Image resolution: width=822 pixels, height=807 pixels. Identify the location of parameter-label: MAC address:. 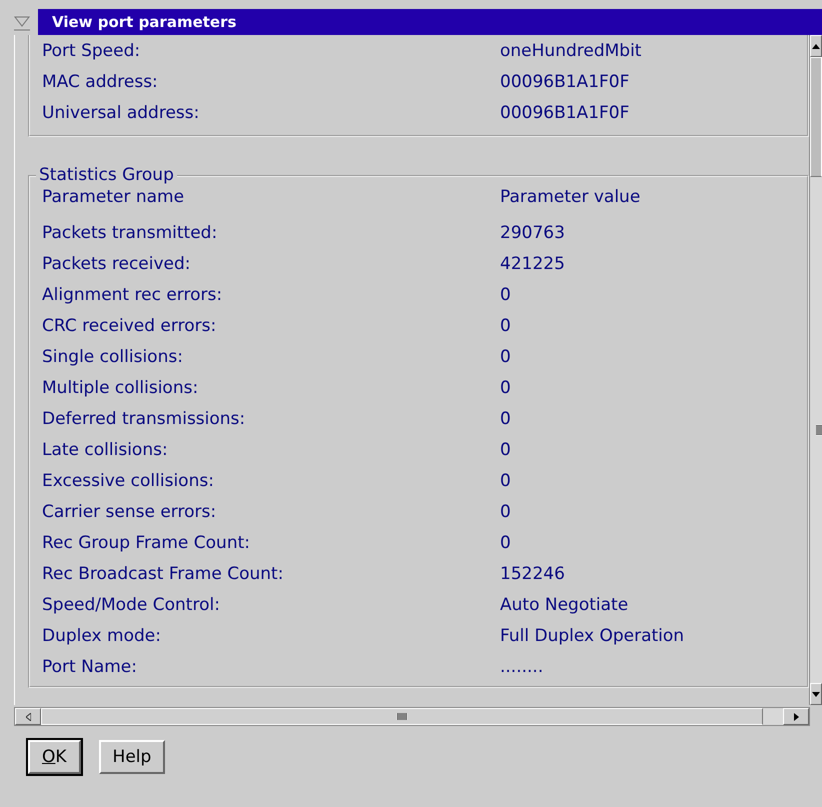
(100, 82).